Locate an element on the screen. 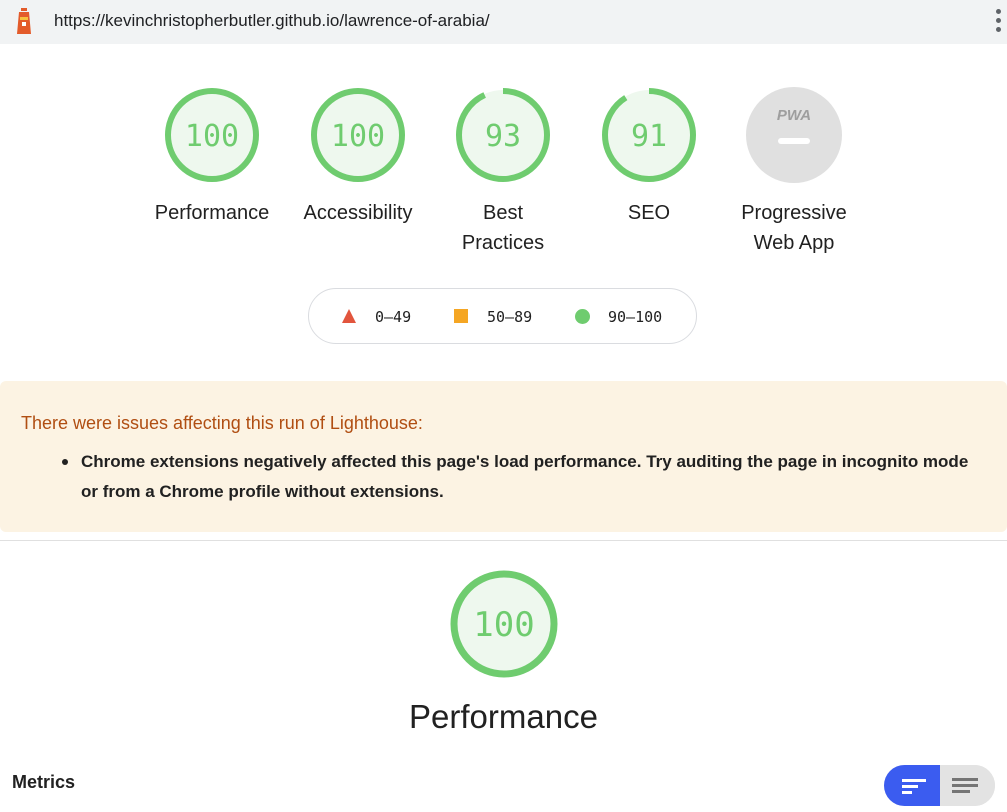 The image size is (1007, 812). expanded-view-icon is located at coordinates (965, 785).